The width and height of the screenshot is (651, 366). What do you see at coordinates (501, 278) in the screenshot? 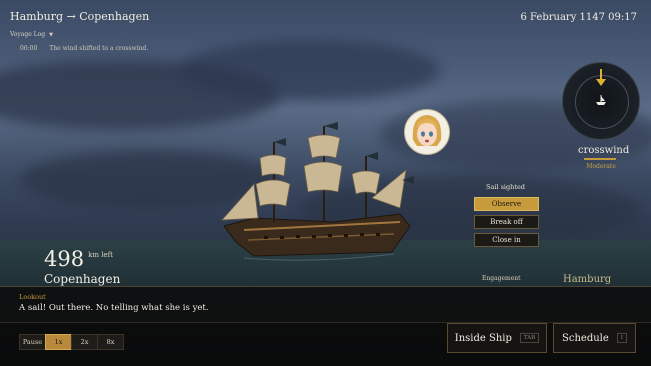
I see `engagement-label: Engagement` at bounding box center [501, 278].